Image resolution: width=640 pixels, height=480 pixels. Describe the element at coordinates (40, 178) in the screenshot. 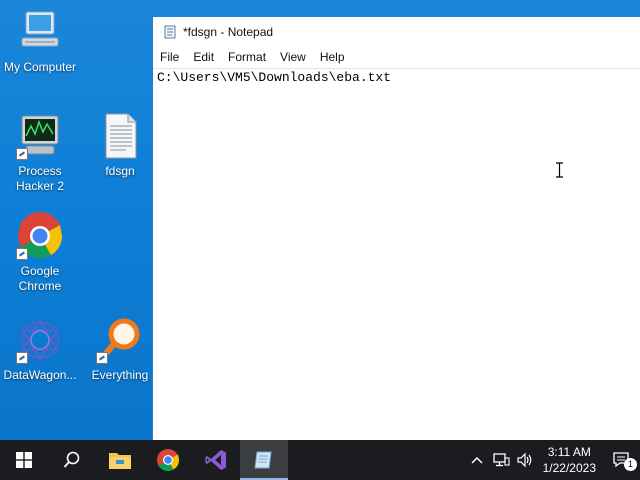

I see `desktop-icon-label: Process Hacker 2` at that location.